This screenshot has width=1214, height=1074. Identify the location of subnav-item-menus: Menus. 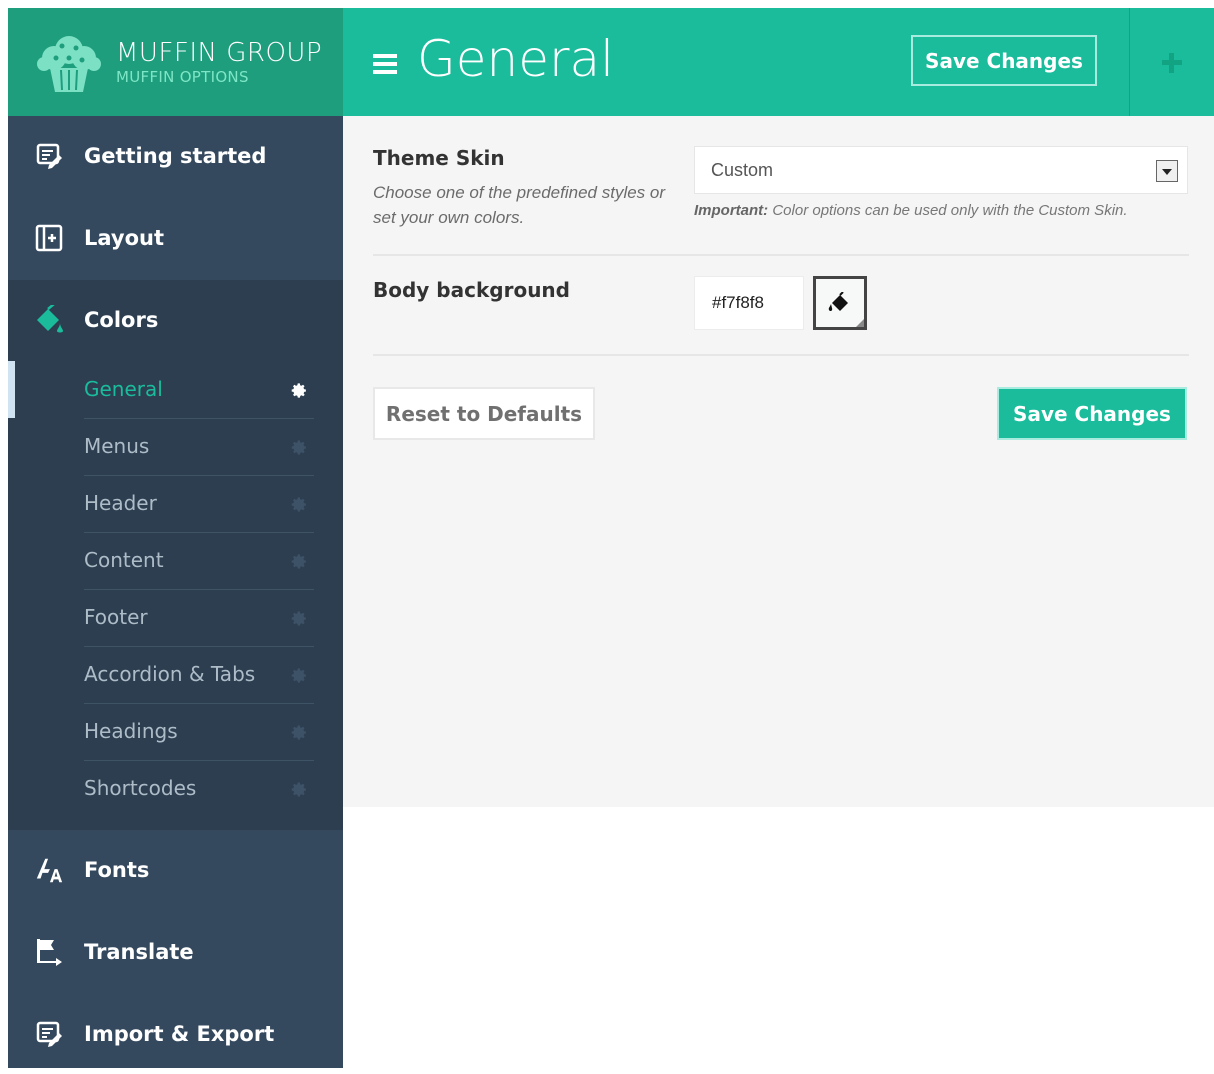
(199, 447).